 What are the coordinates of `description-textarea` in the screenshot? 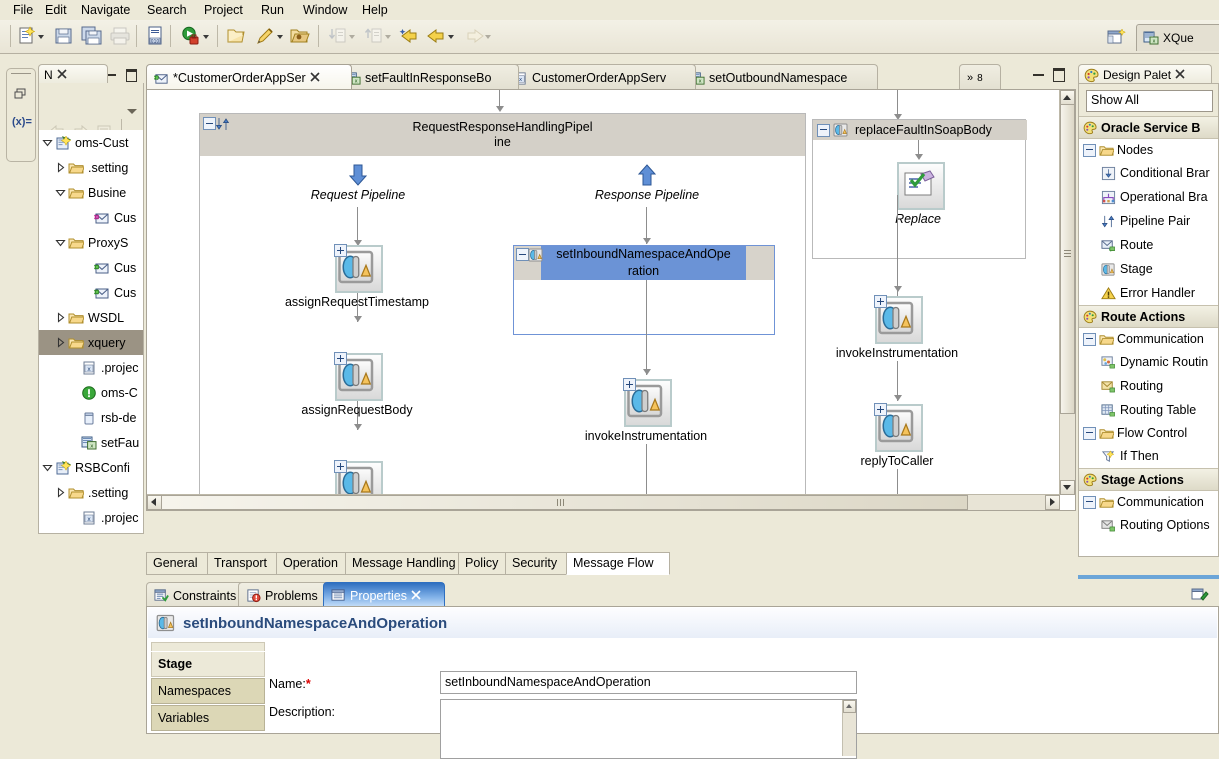 It's located at (648, 729).